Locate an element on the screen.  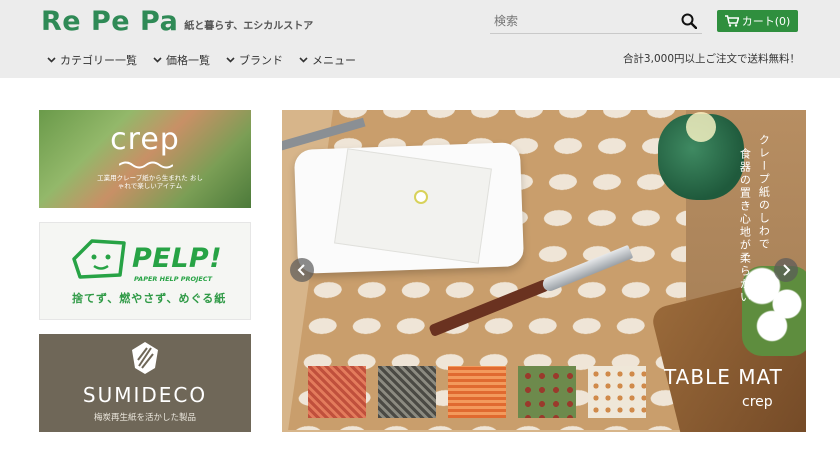
flower-icon is located at coordinates (421, 197).